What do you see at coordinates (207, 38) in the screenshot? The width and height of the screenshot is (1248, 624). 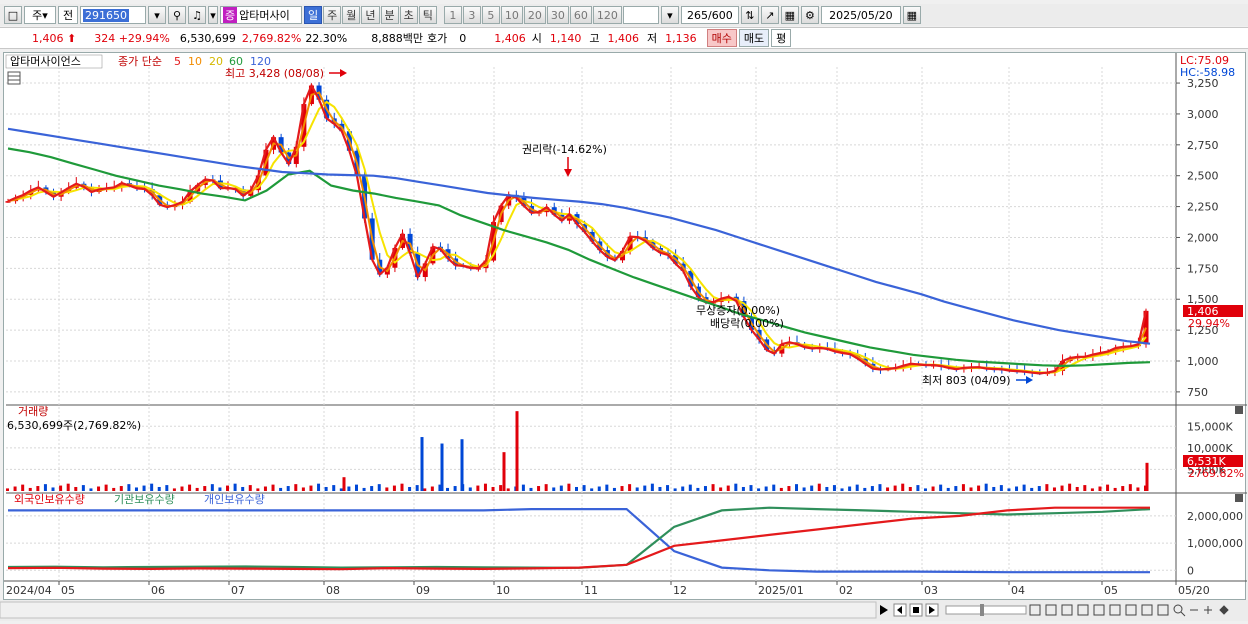 I see `volume: 6,530,699` at bounding box center [207, 38].